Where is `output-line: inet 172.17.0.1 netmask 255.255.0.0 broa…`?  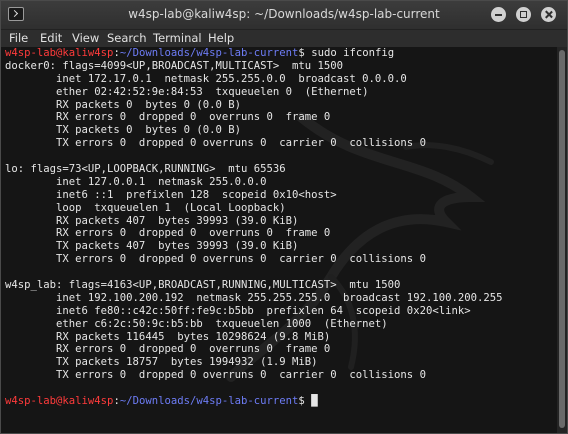 output-line: inet 172.17.0.1 netmask 255.255.0.0 broa… is located at coordinates (206, 78).